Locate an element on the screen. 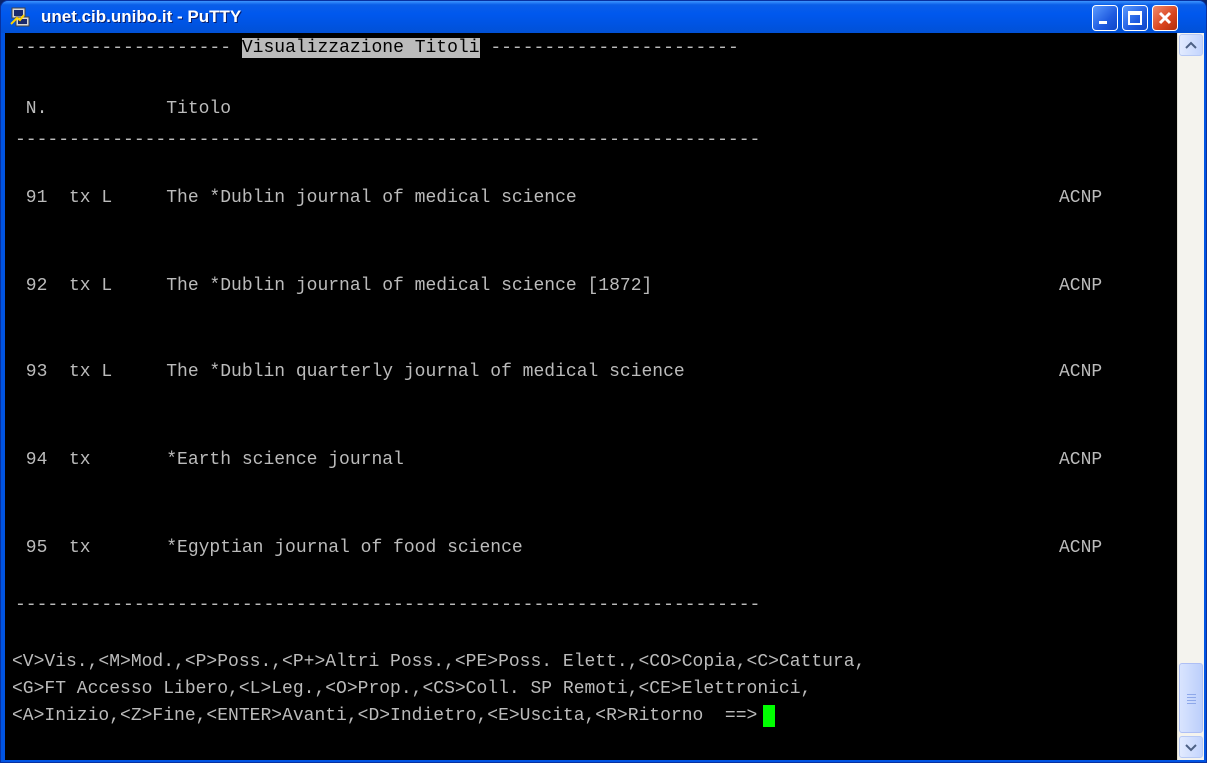 The height and width of the screenshot is (763, 1207). list-item: 94 tx *Earth science journal is located at coordinates (209, 460).